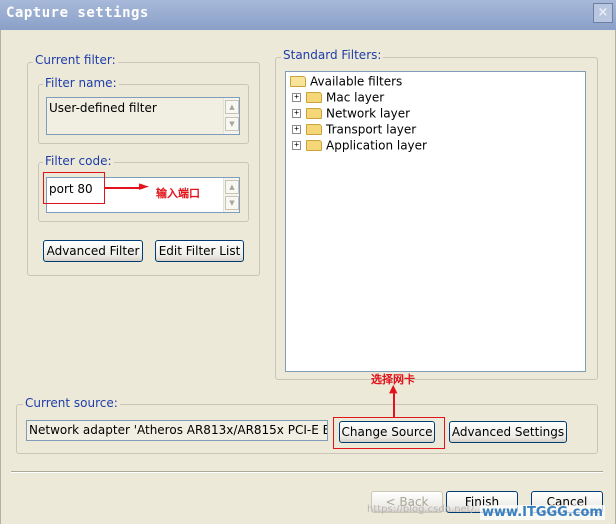  Describe the element at coordinates (332, 55) in the screenshot. I see `standard-filters-label: Standard Filters:` at that location.